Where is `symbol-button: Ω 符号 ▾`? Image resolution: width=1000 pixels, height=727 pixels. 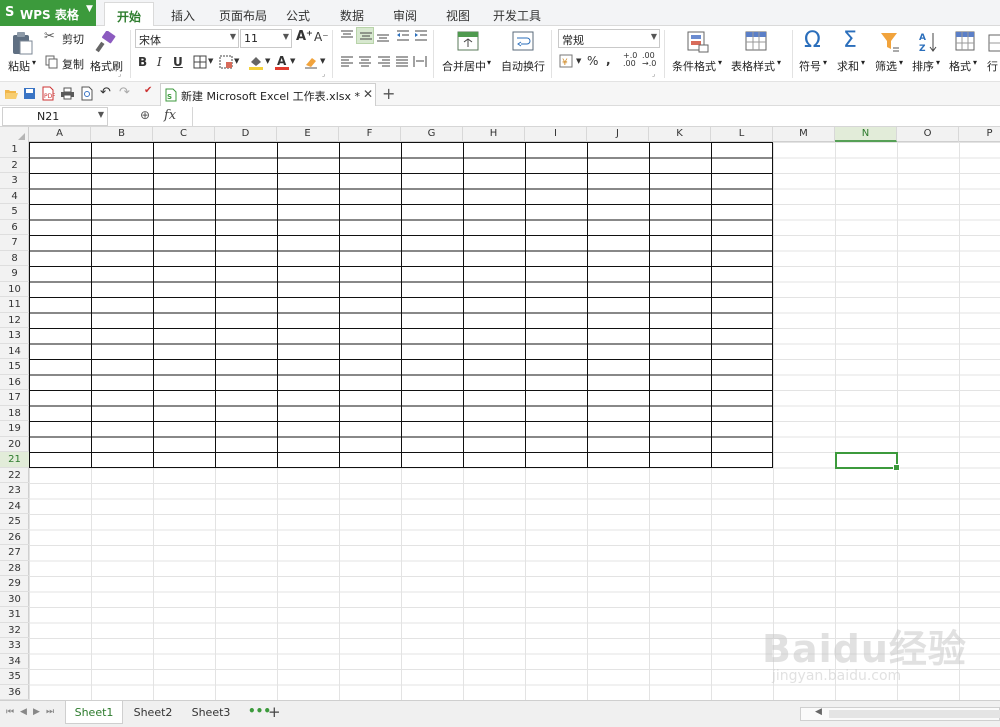 symbol-button: Ω 符号 ▾ is located at coordinates (814, 53).